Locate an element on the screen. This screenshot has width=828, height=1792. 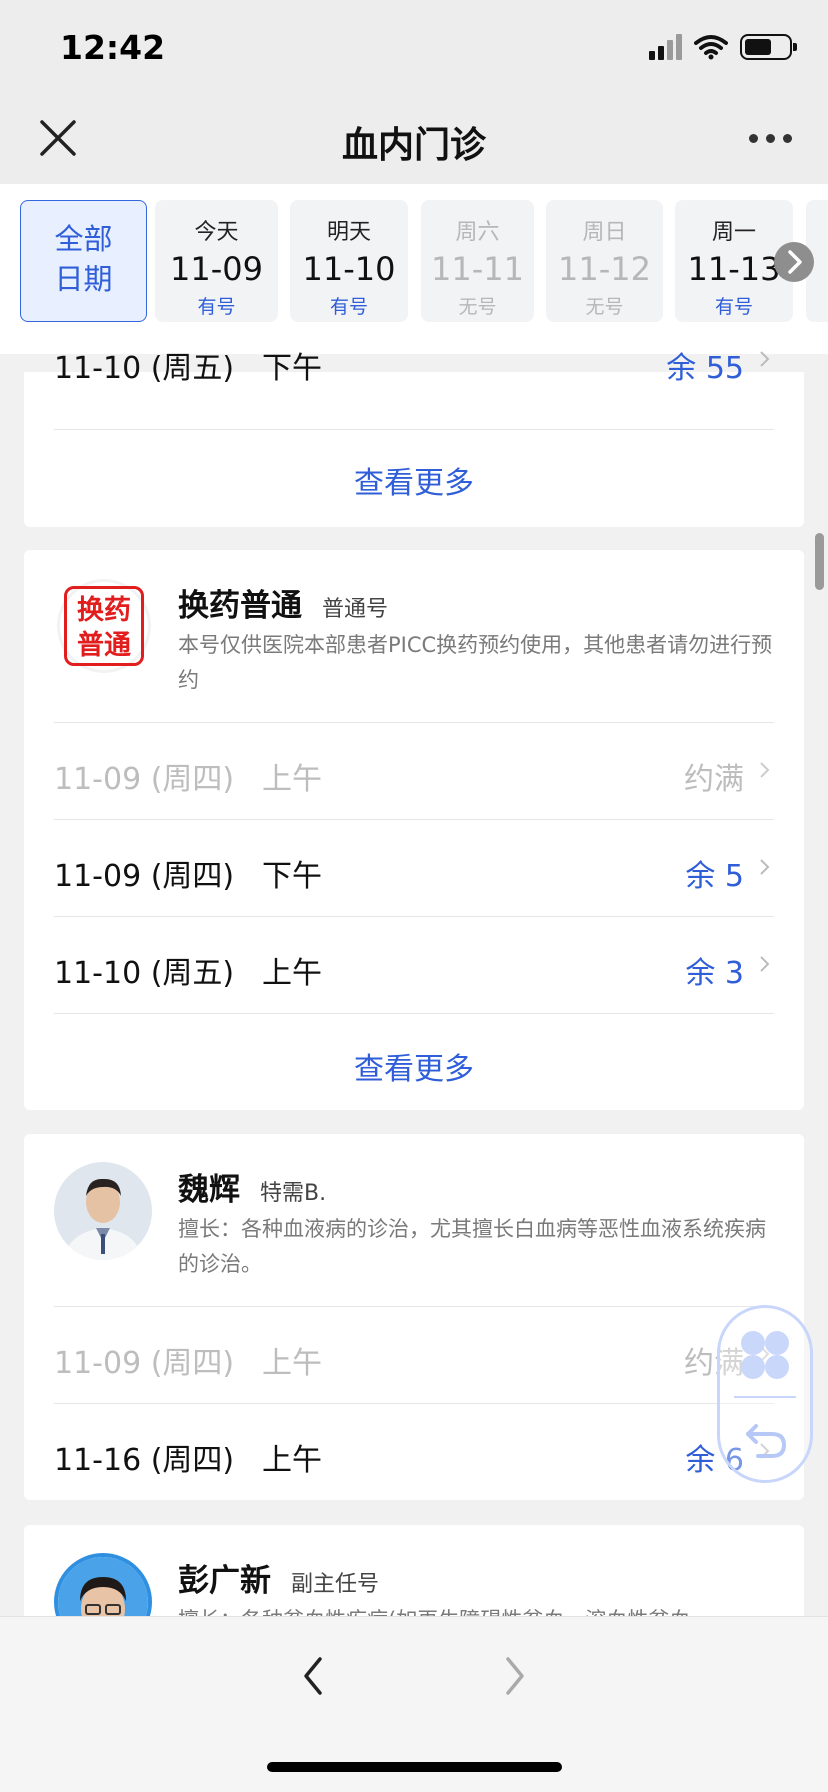
signal-icon is located at coordinates (665, 47).